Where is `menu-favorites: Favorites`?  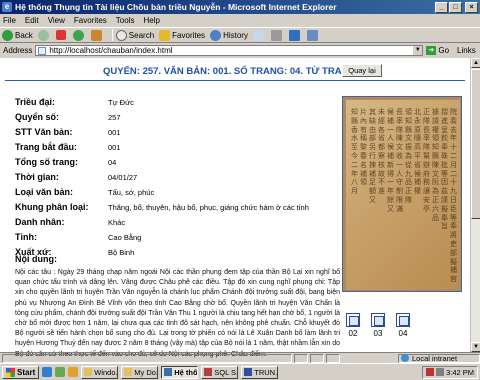
menu-favorites: Favorites is located at coordinates (90, 20).